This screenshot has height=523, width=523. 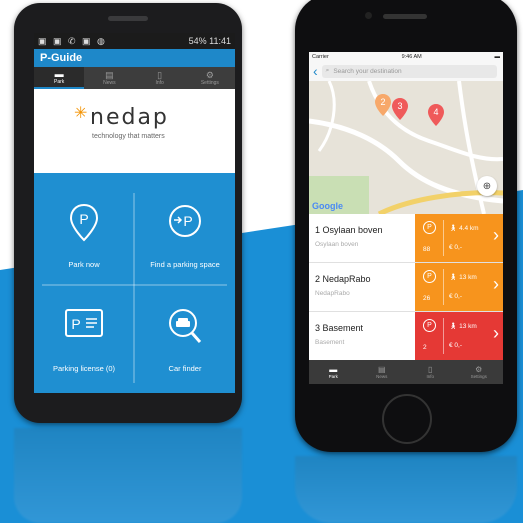 What do you see at coordinates (315, 71) in the screenshot?
I see `back-chevron-icon: ‹` at bounding box center [315, 71].